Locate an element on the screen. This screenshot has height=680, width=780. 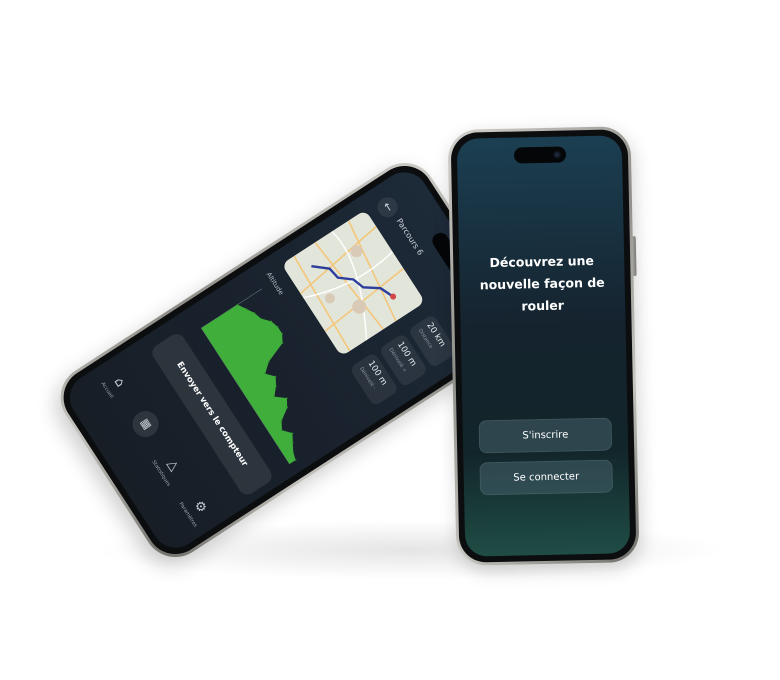
nav-item-map: ▦ is located at coordinates (144, 425).